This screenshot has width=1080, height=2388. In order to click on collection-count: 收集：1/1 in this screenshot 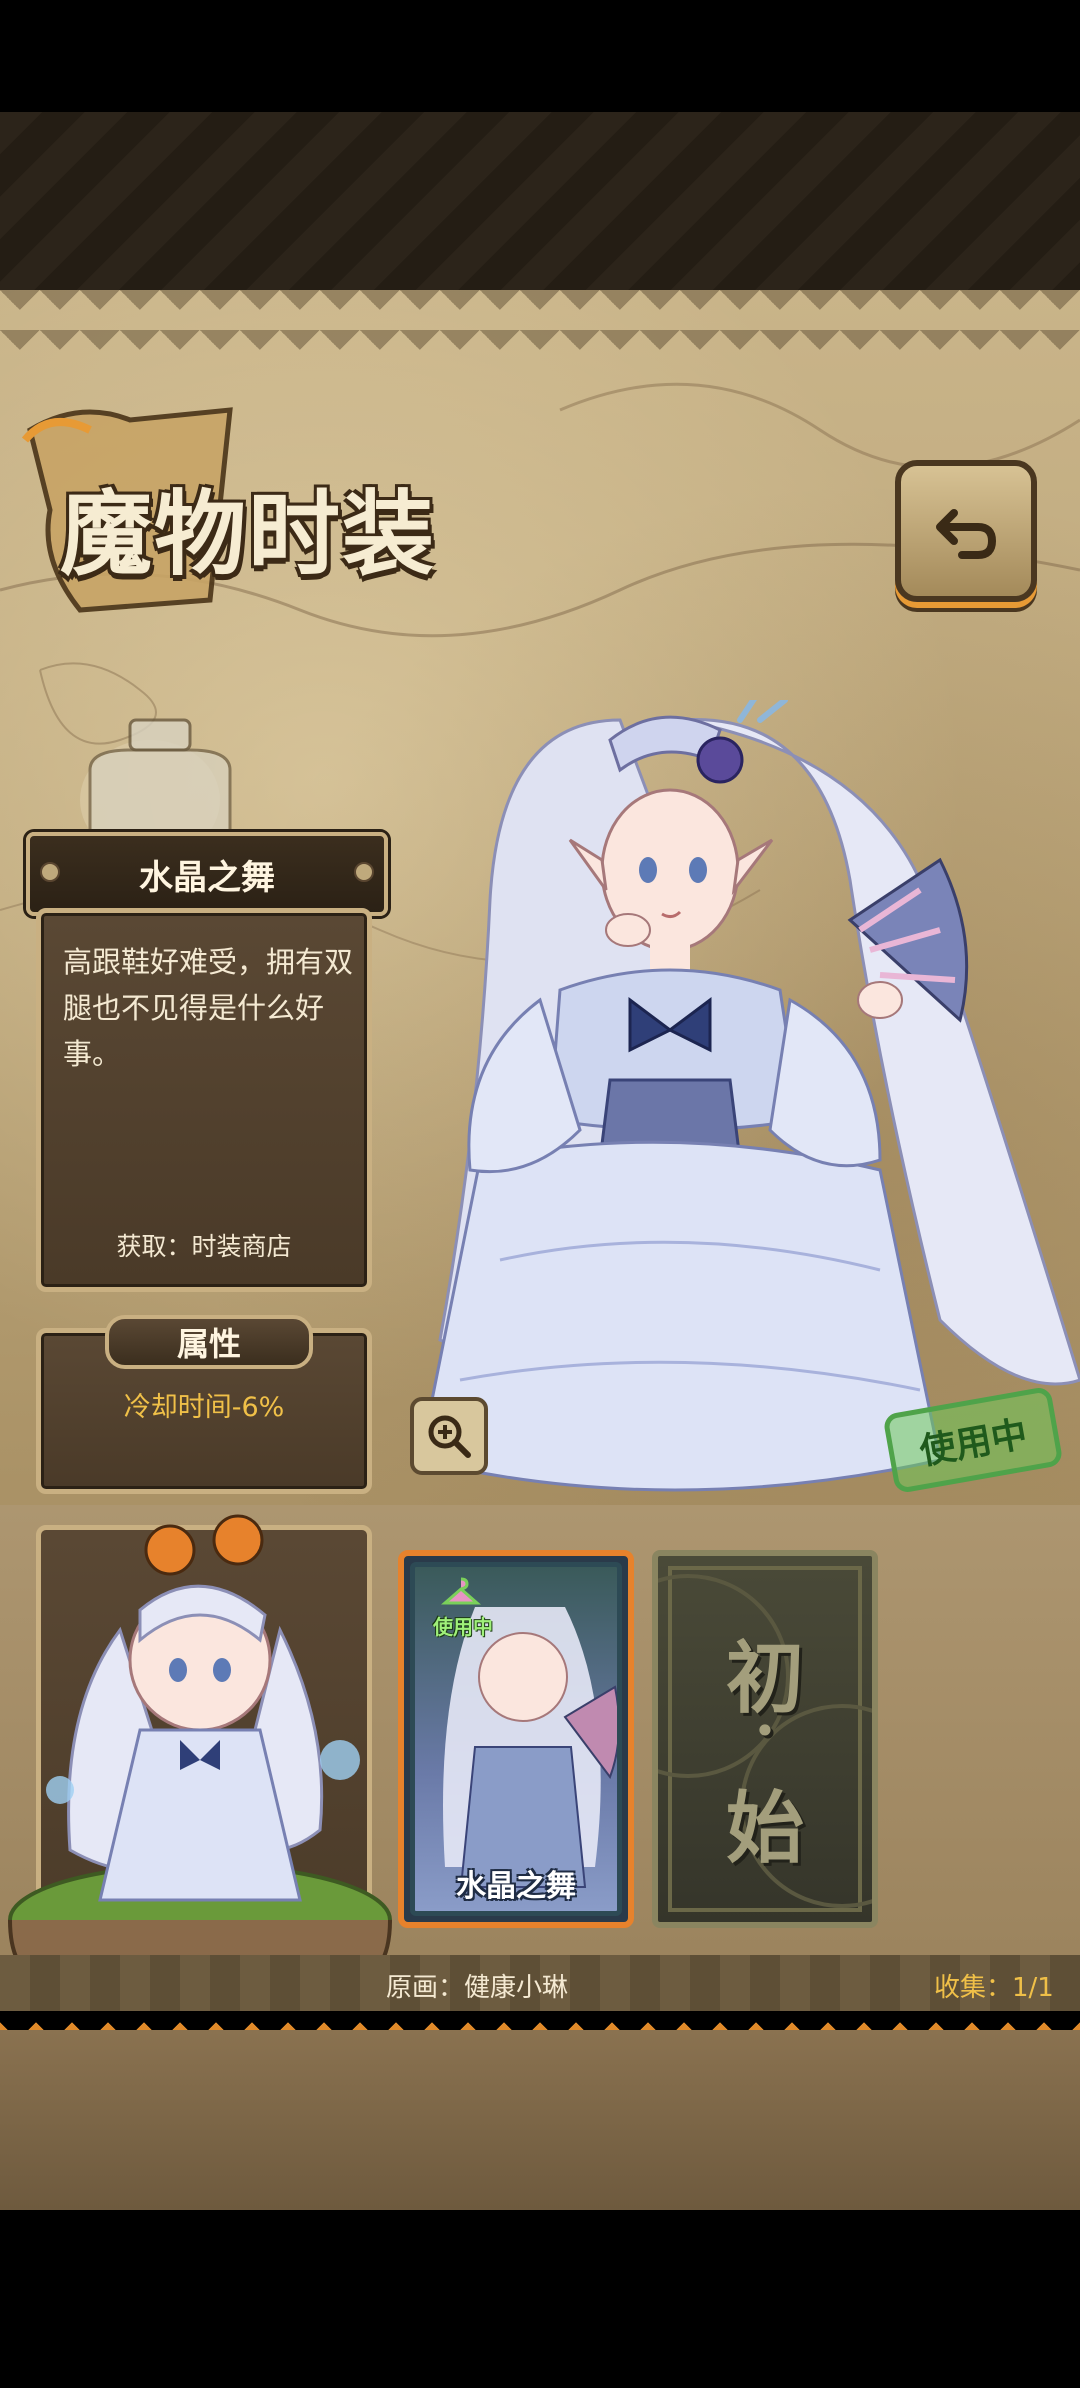, I will do `click(994, 1988)`.